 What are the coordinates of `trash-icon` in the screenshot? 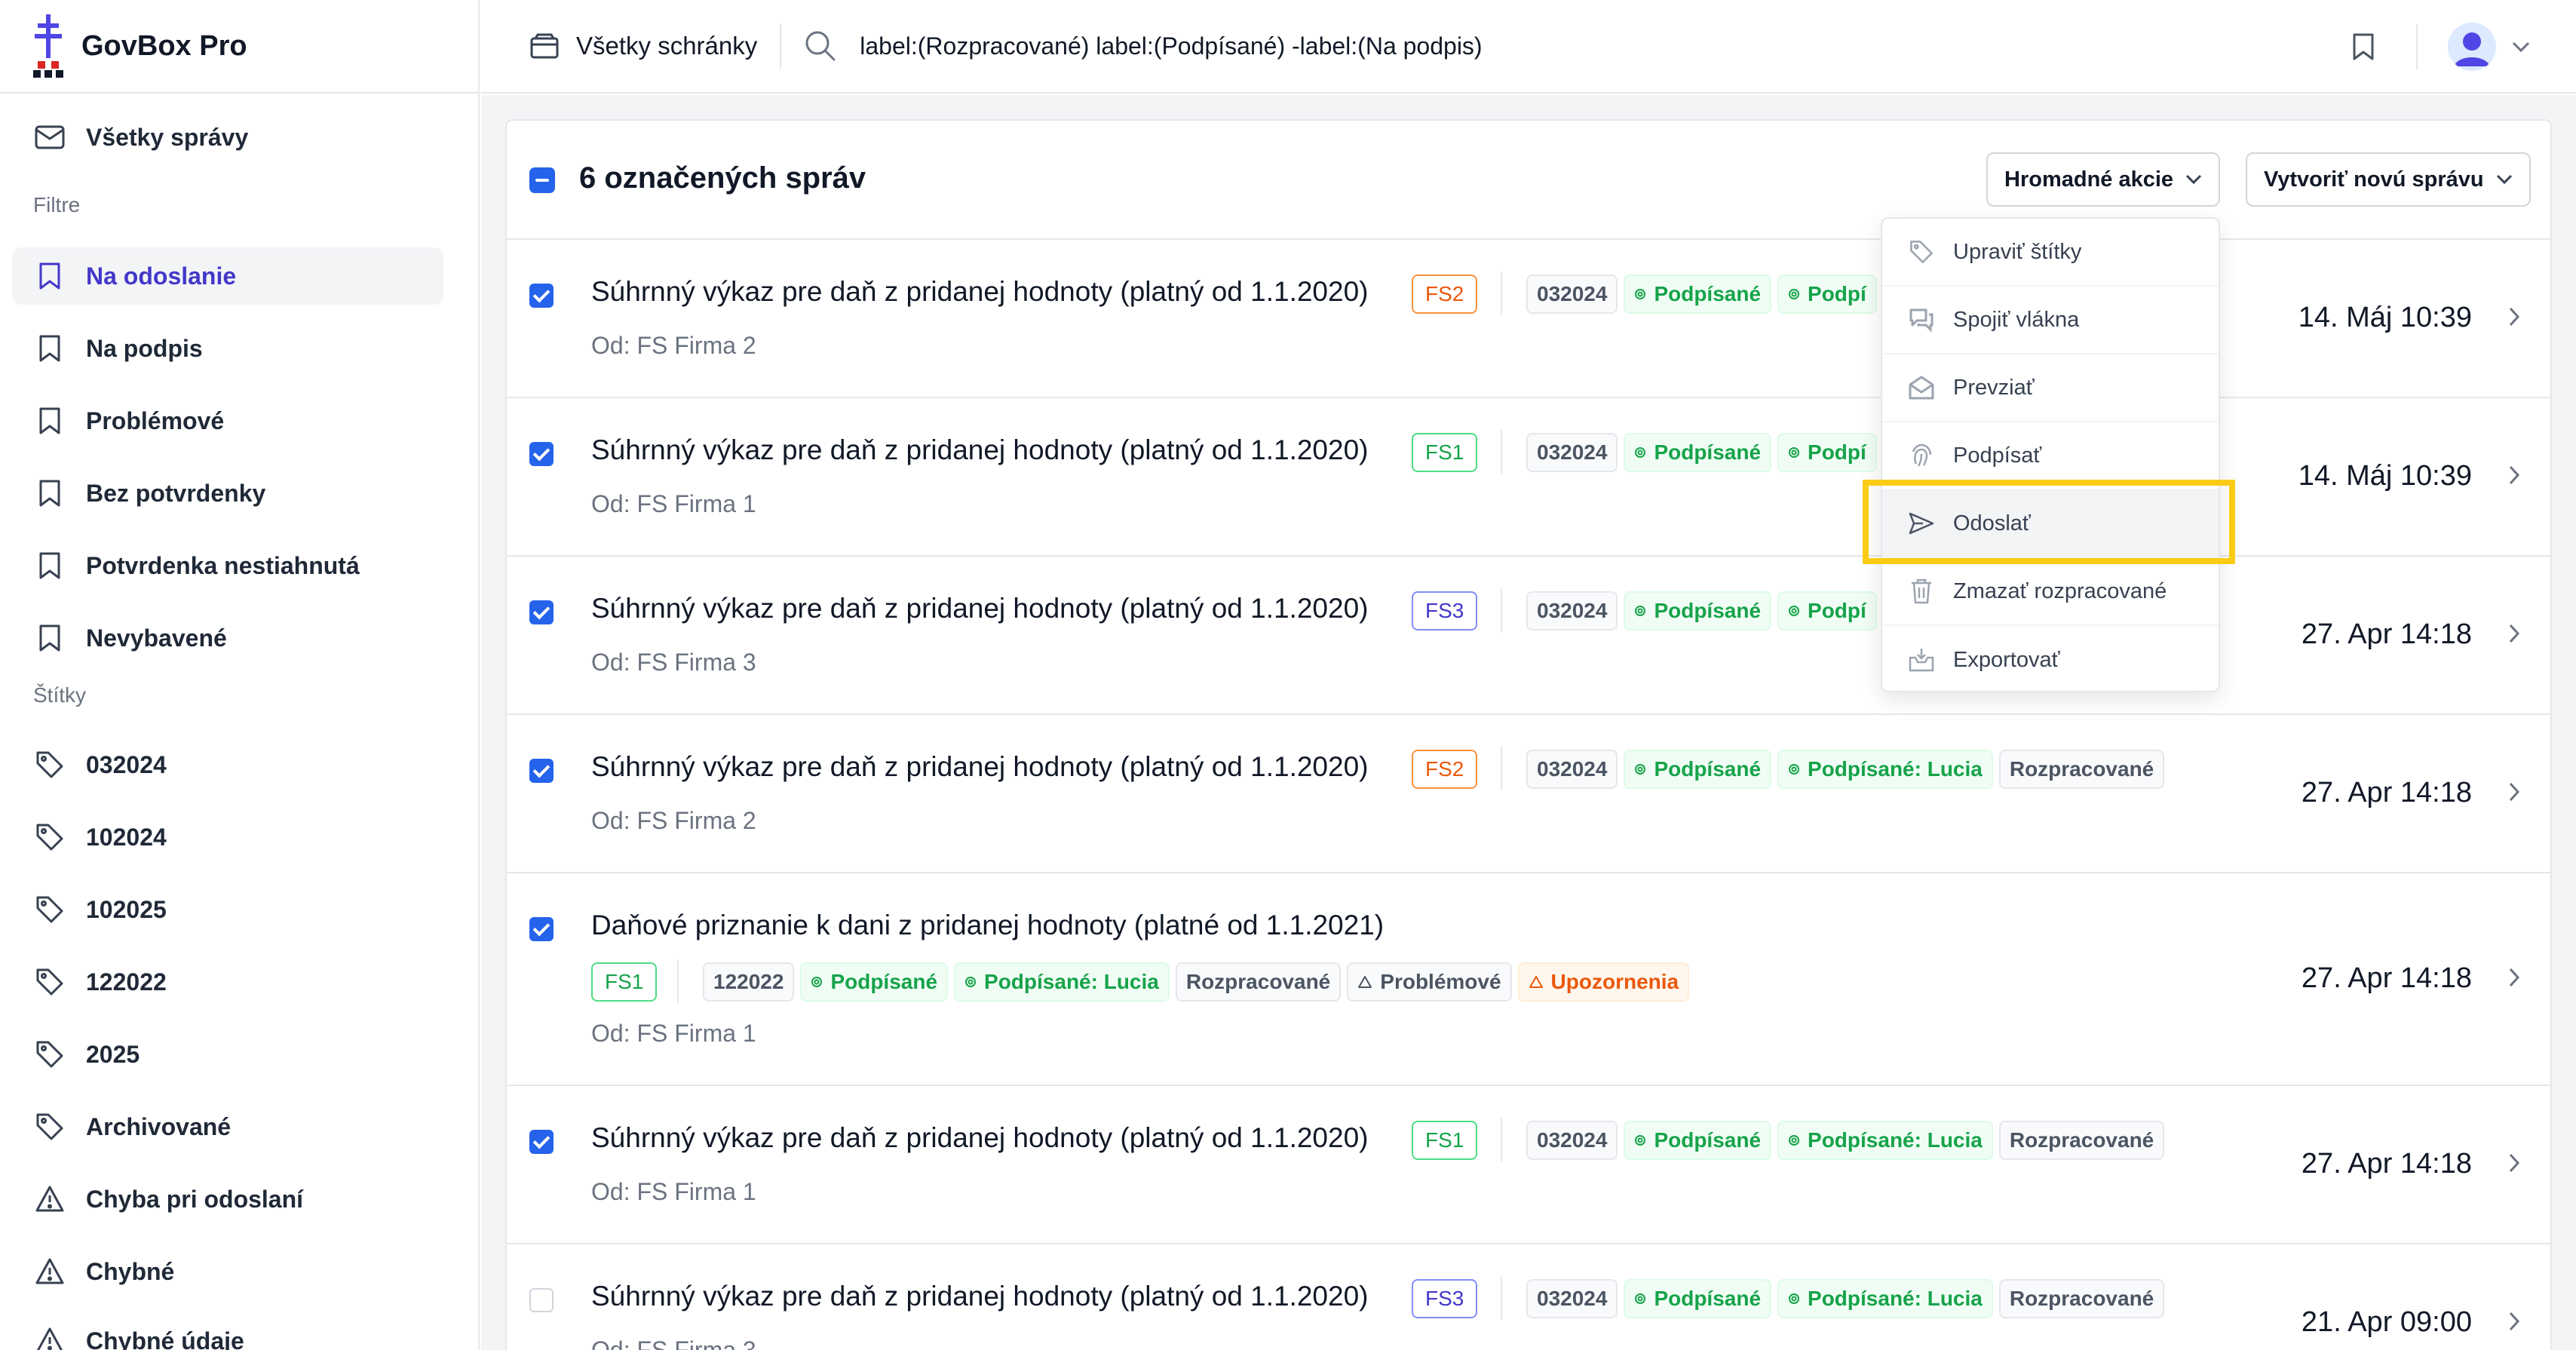 It's located at (1921, 591).